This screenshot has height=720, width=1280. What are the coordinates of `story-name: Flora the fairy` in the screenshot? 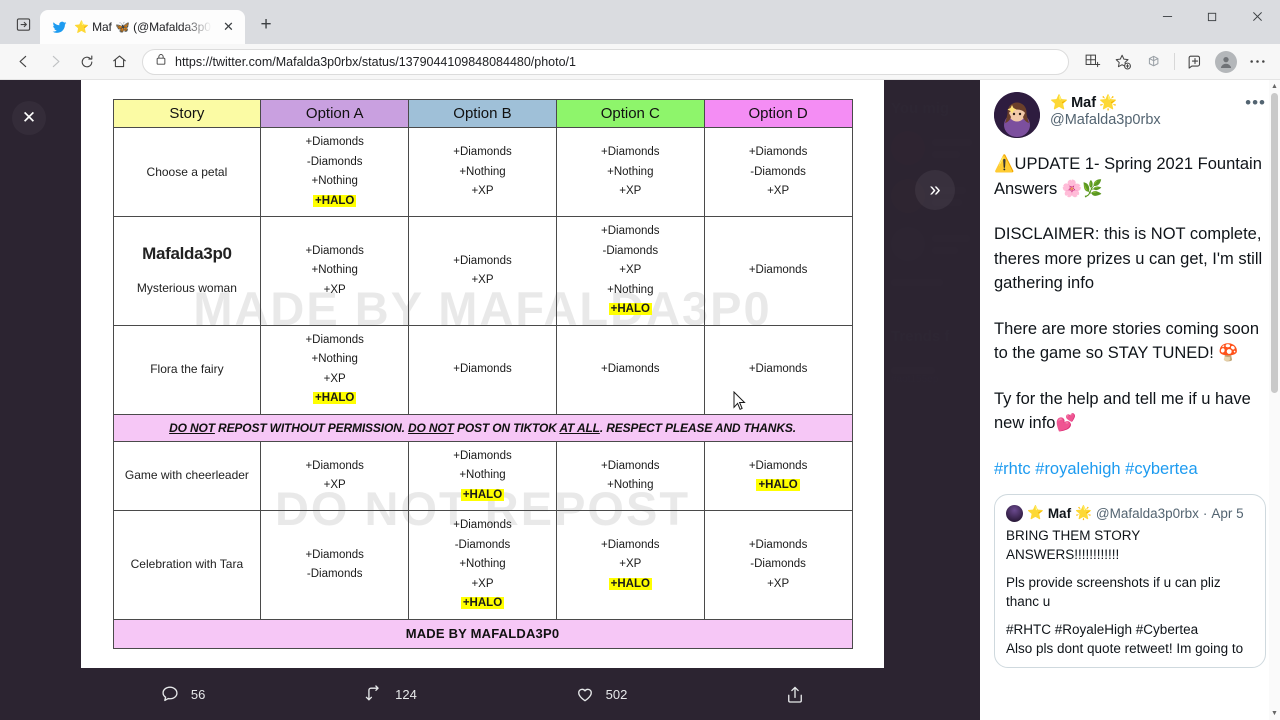 It's located at (187, 369).